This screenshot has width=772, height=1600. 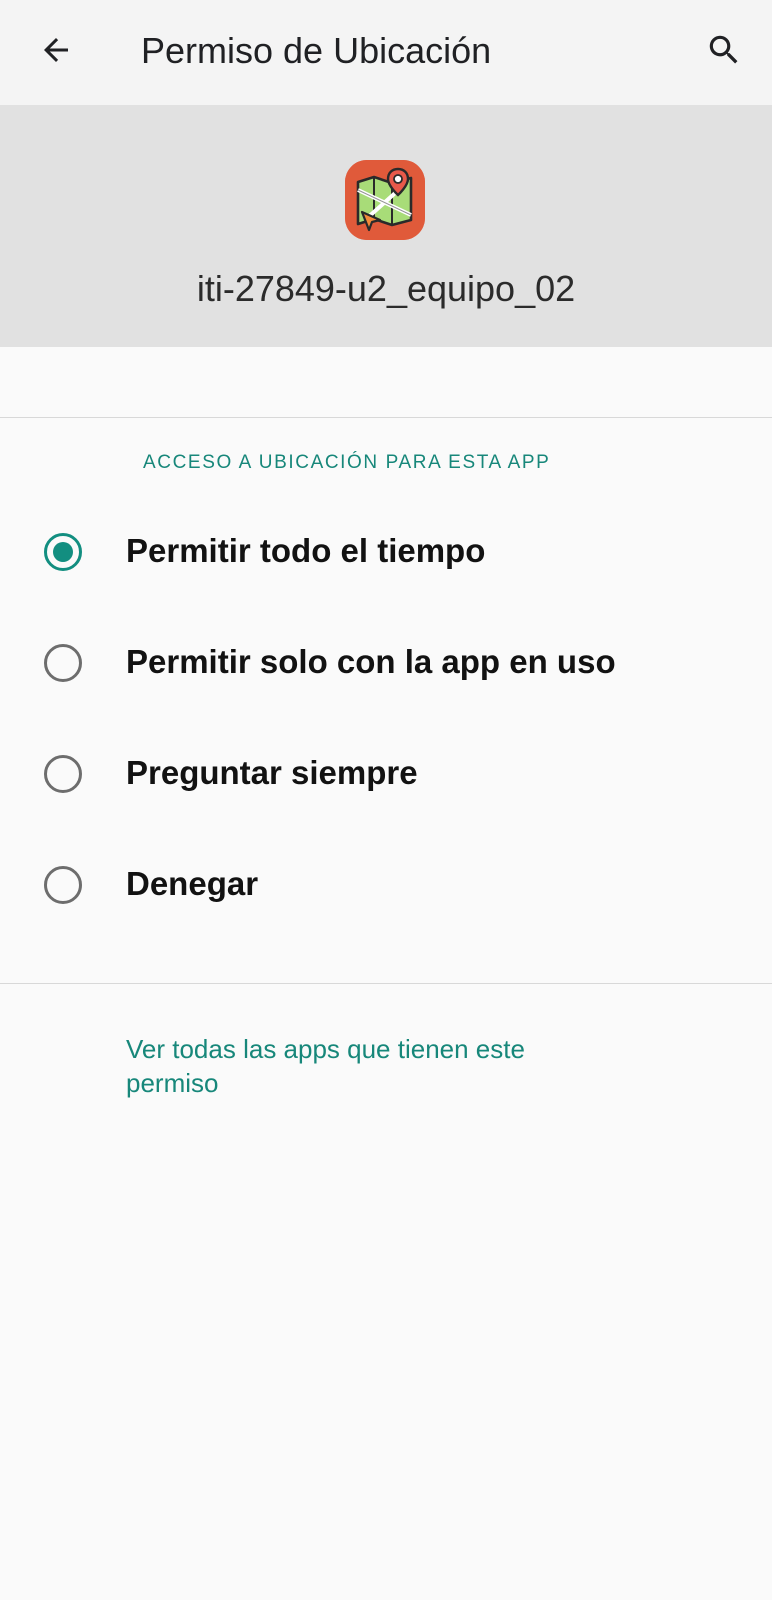 What do you see at coordinates (316, 50) in the screenshot?
I see `page-title: Permiso de Ubicación` at bounding box center [316, 50].